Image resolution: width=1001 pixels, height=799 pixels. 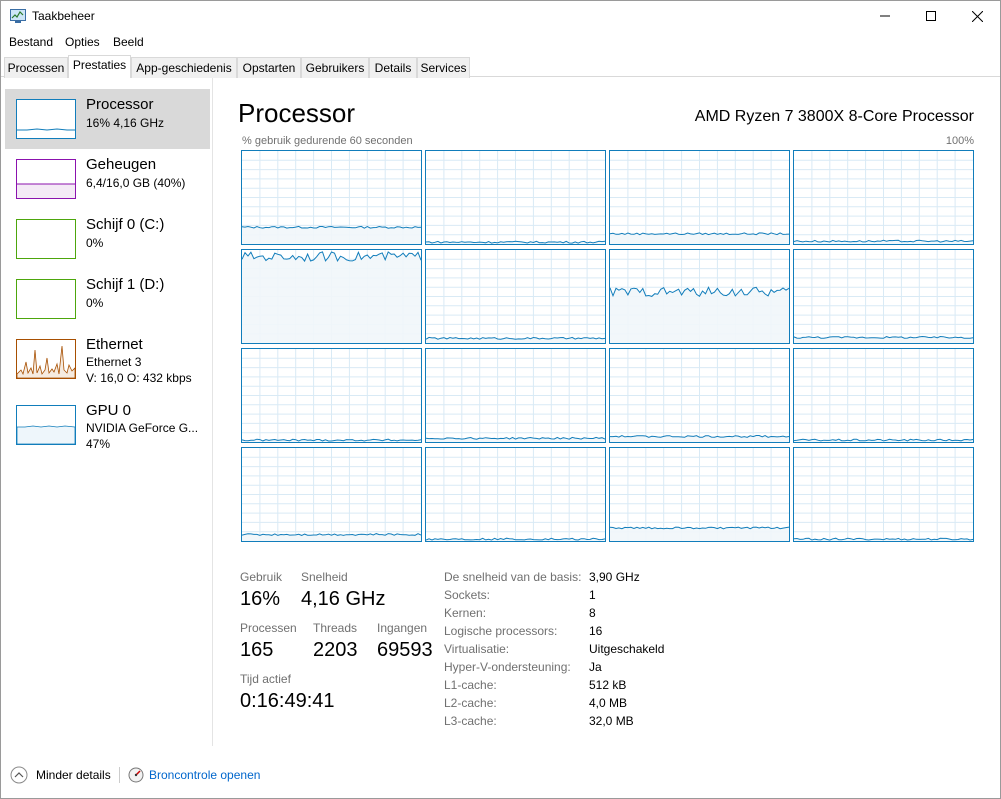 What do you see at coordinates (513, 577) in the screenshot?
I see `detail-label: De snelheid van de basis:` at bounding box center [513, 577].